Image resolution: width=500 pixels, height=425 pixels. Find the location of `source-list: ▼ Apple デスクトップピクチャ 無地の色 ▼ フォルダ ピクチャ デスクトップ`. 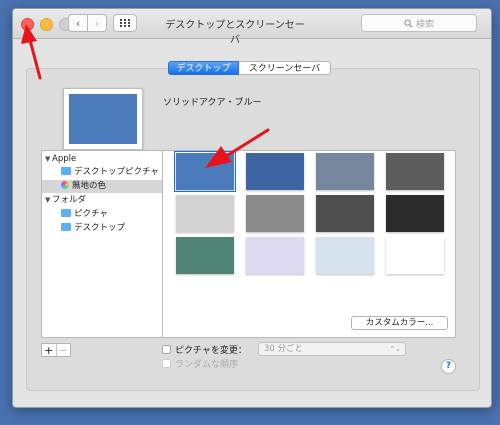

source-list: ▼ Apple デスクトップピクチャ 無地の色 ▼ フォルダ ピクチャ デスクトップ is located at coordinates (102, 244).